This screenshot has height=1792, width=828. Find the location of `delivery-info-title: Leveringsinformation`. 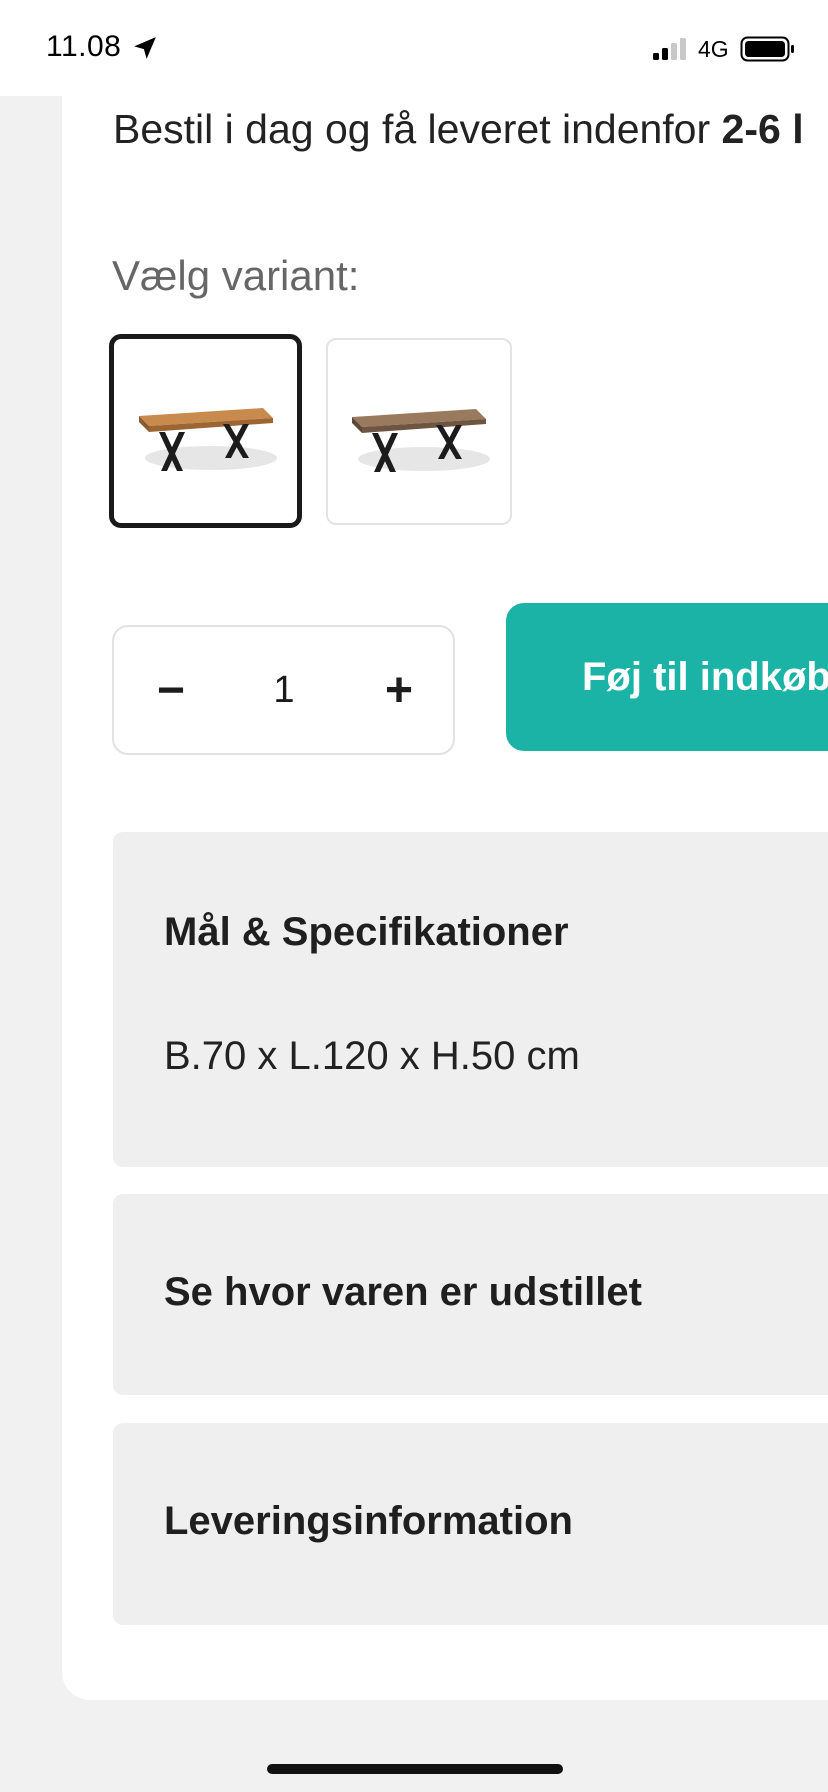

delivery-info-title: Leveringsinformation is located at coordinates (368, 1521).